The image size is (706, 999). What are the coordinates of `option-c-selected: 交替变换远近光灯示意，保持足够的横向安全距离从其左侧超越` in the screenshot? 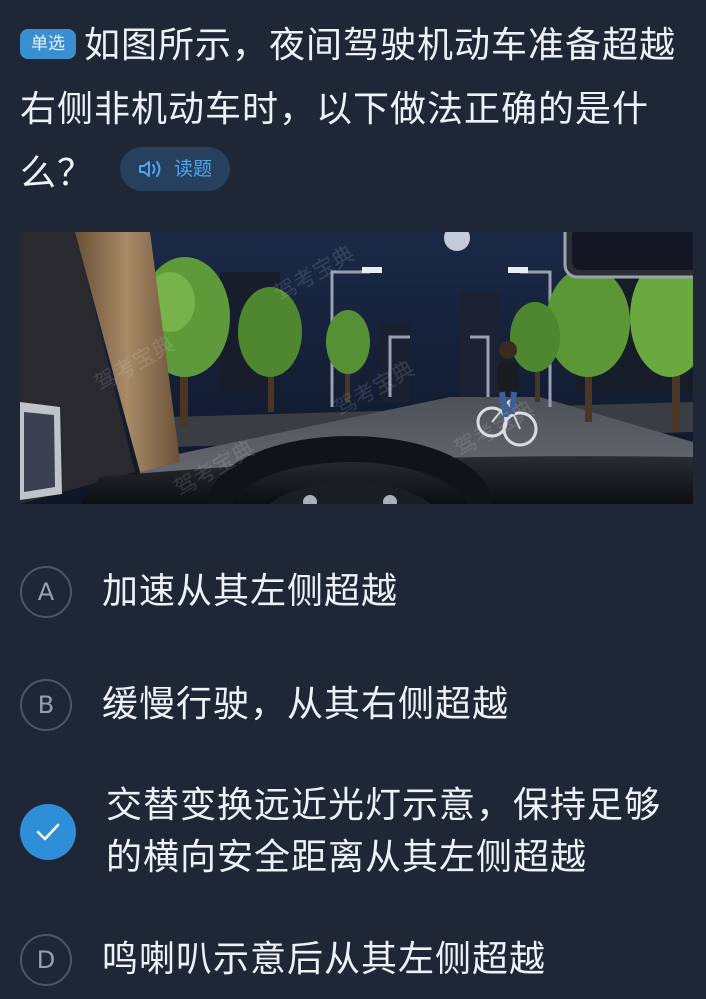 It's located at (355, 832).